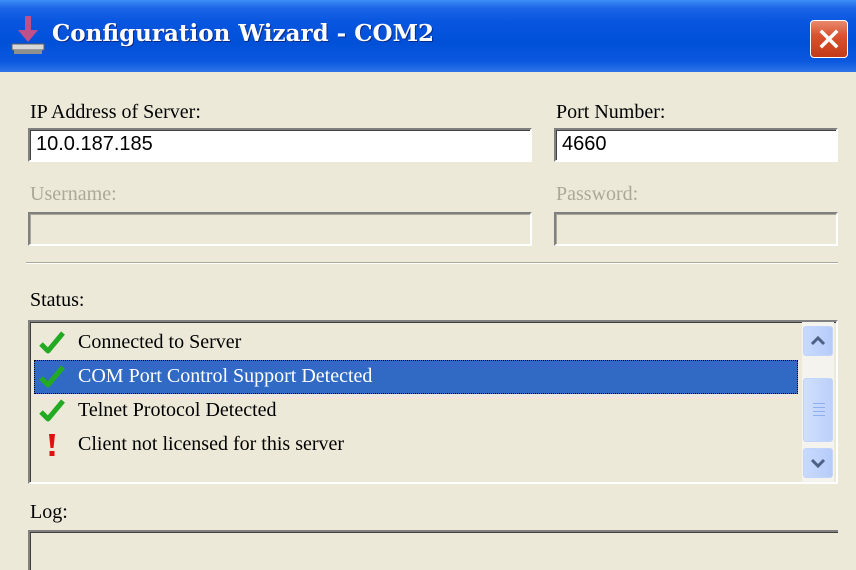  What do you see at coordinates (280, 229) in the screenshot?
I see `username-field` at bounding box center [280, 229].